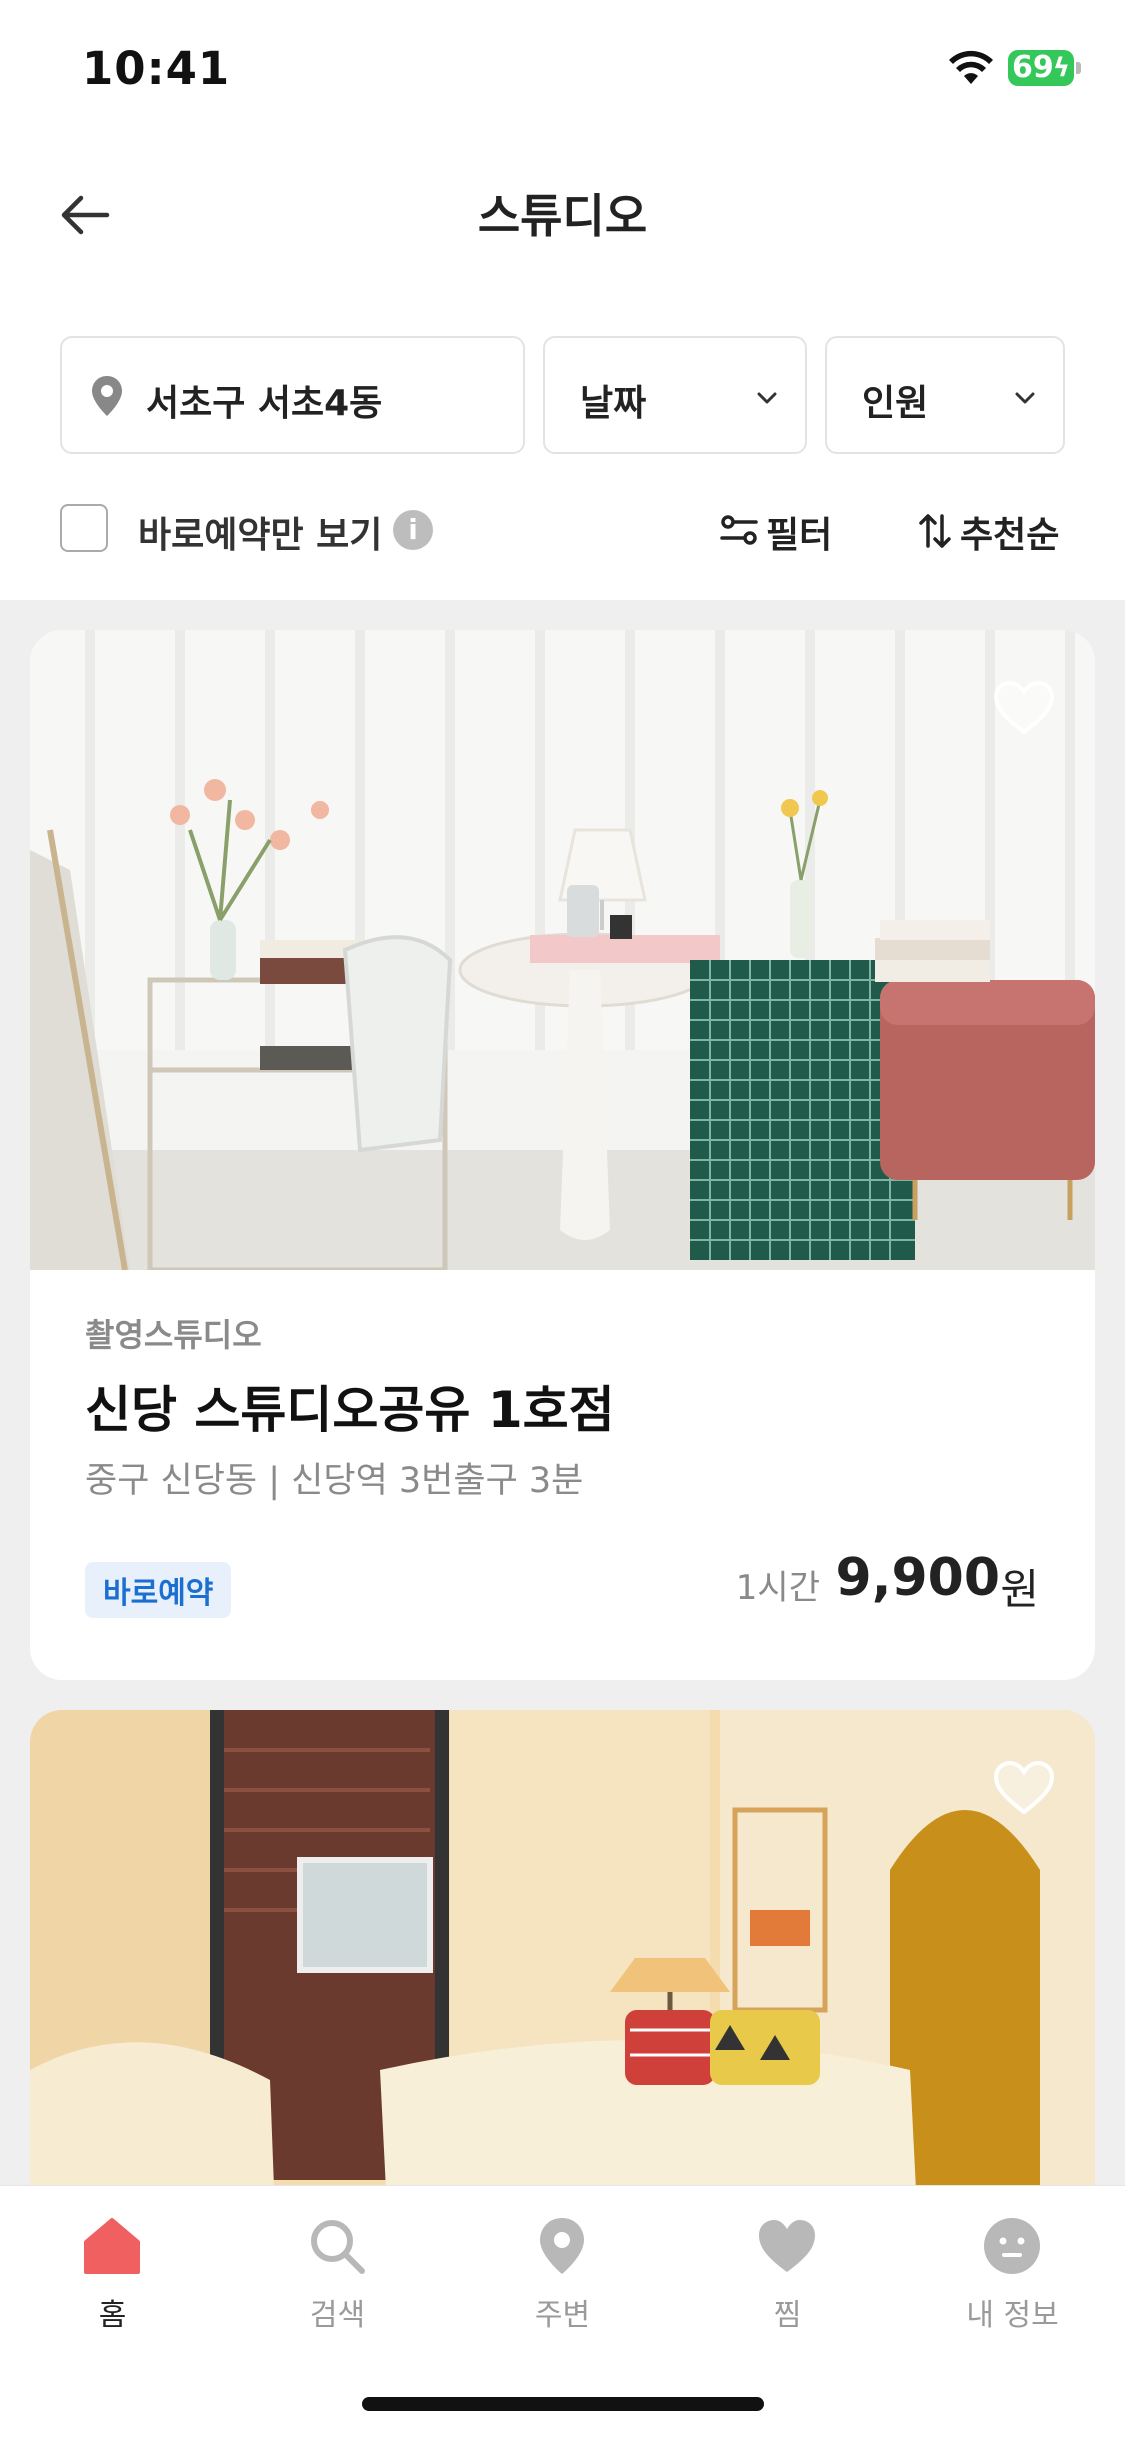  Describe the element at coordinates (334, 1481) in the screenshot. I see `listing-location: 중구 신당동 | 신당역 3번출구 3분` at that location.